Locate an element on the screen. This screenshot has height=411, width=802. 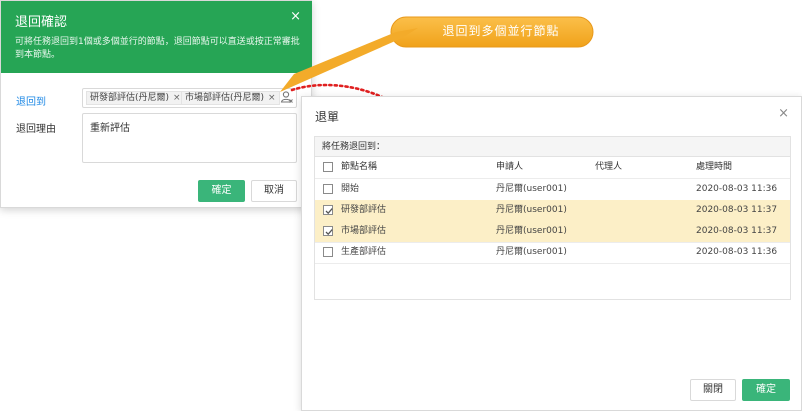
node-tag-label: 市場部評估(丹尼爾) is located at coordinates (225, 98).